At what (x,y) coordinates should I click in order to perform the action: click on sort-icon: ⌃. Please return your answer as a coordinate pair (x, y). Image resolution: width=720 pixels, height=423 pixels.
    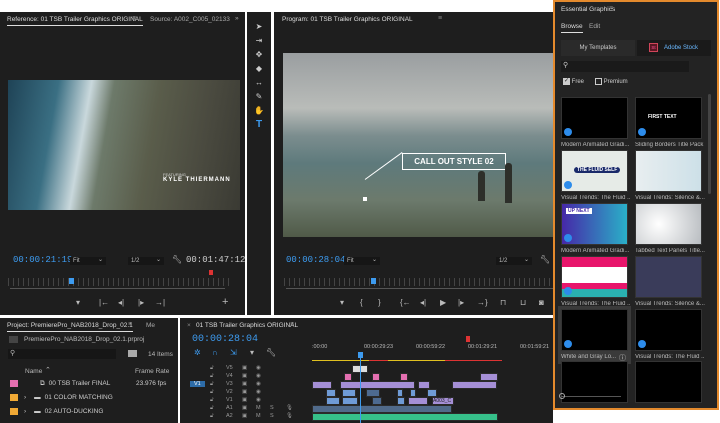
    Looking at the image, I should click on (48, 370).